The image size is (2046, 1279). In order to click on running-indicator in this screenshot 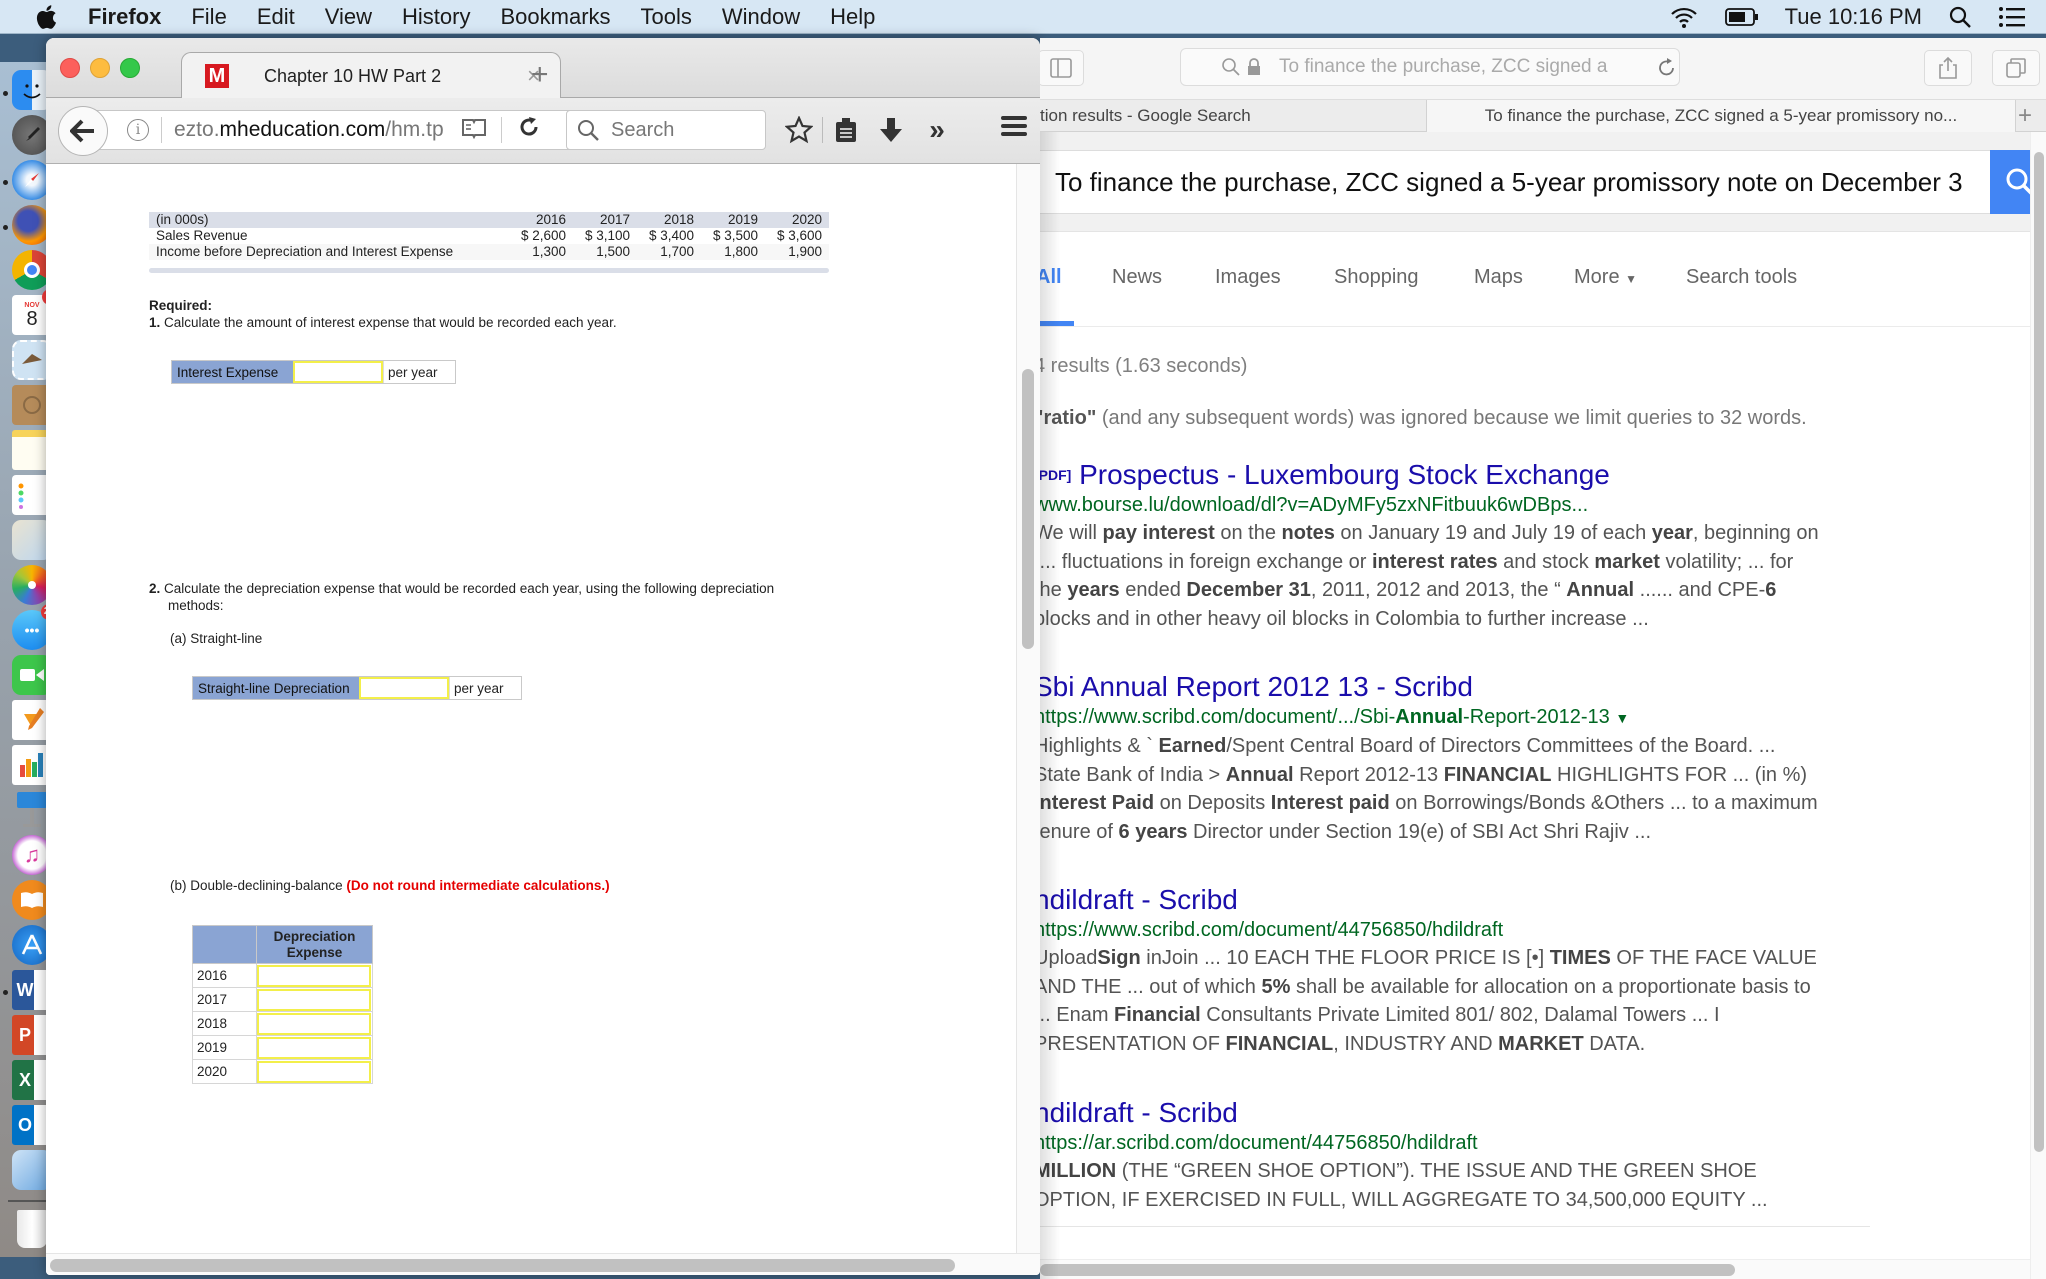, I will do `click(5, 182)`.